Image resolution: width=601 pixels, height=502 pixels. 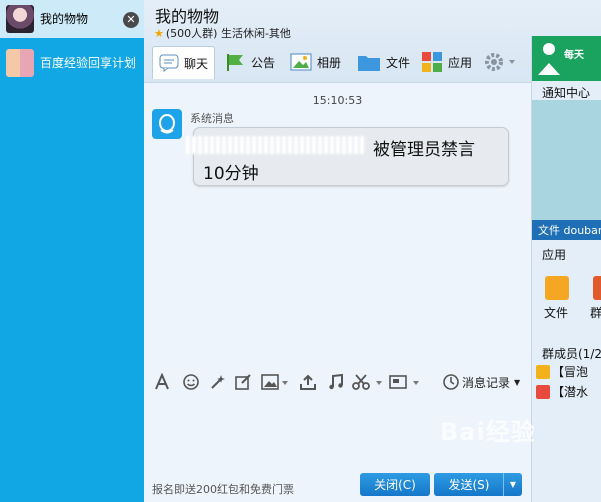 I want to click on watermark: Bai经验, so click(x=488, y=432).